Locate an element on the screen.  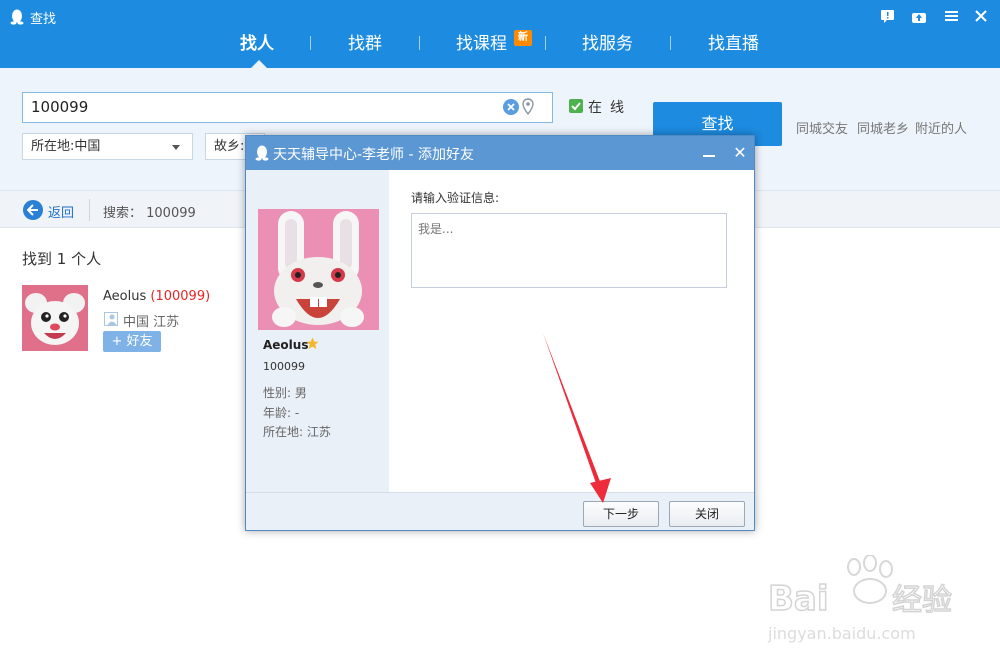
svg-text: jingyan.baidu.com is located at coordinates (841, 633).